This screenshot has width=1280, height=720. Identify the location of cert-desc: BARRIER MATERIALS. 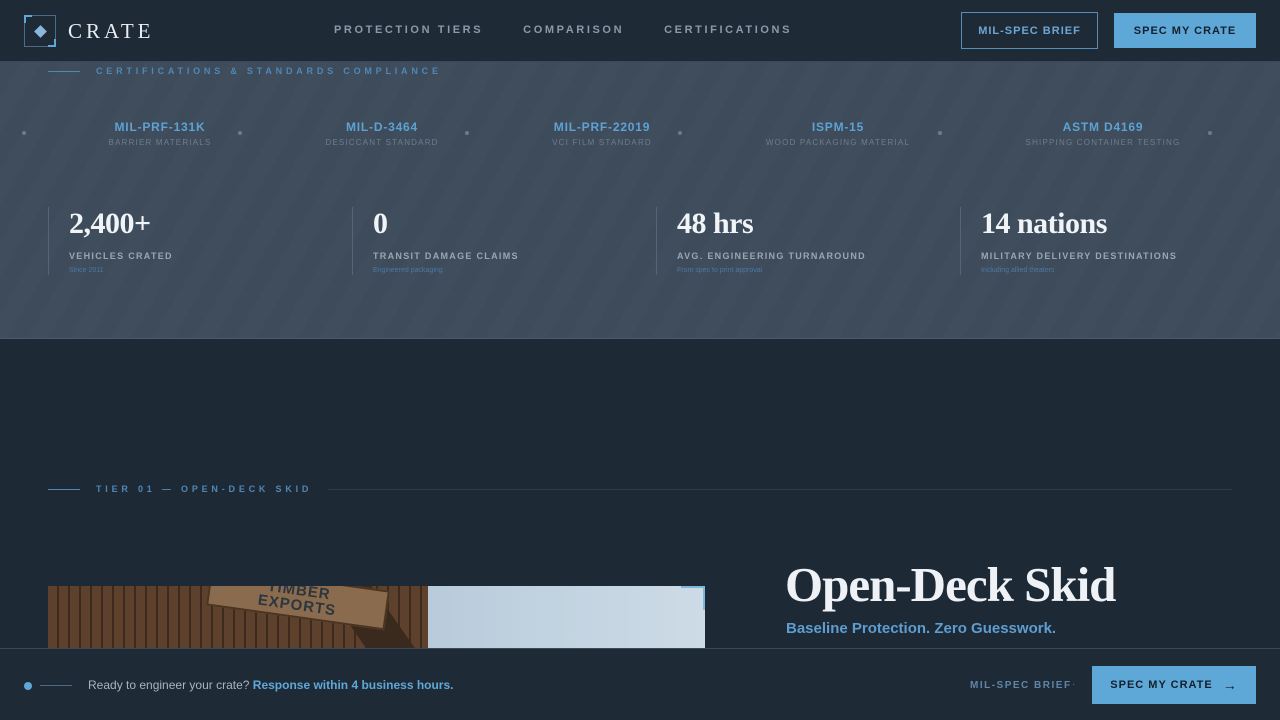
(160, 142).